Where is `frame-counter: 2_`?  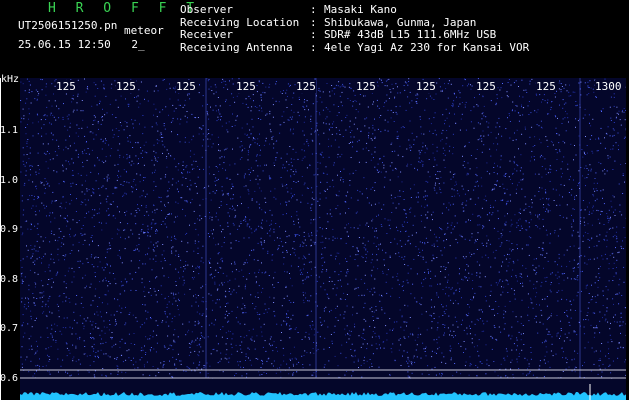 frame-counter: 2_ is located at coordinates (138, 44).